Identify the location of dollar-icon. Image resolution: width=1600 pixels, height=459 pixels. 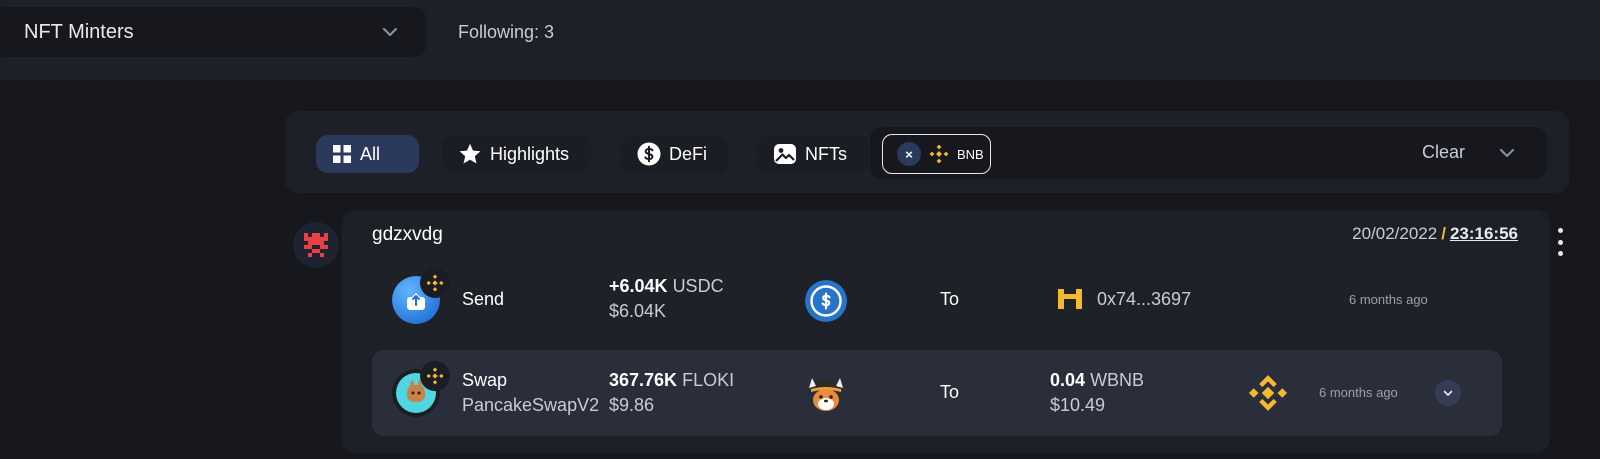
(649, 154).